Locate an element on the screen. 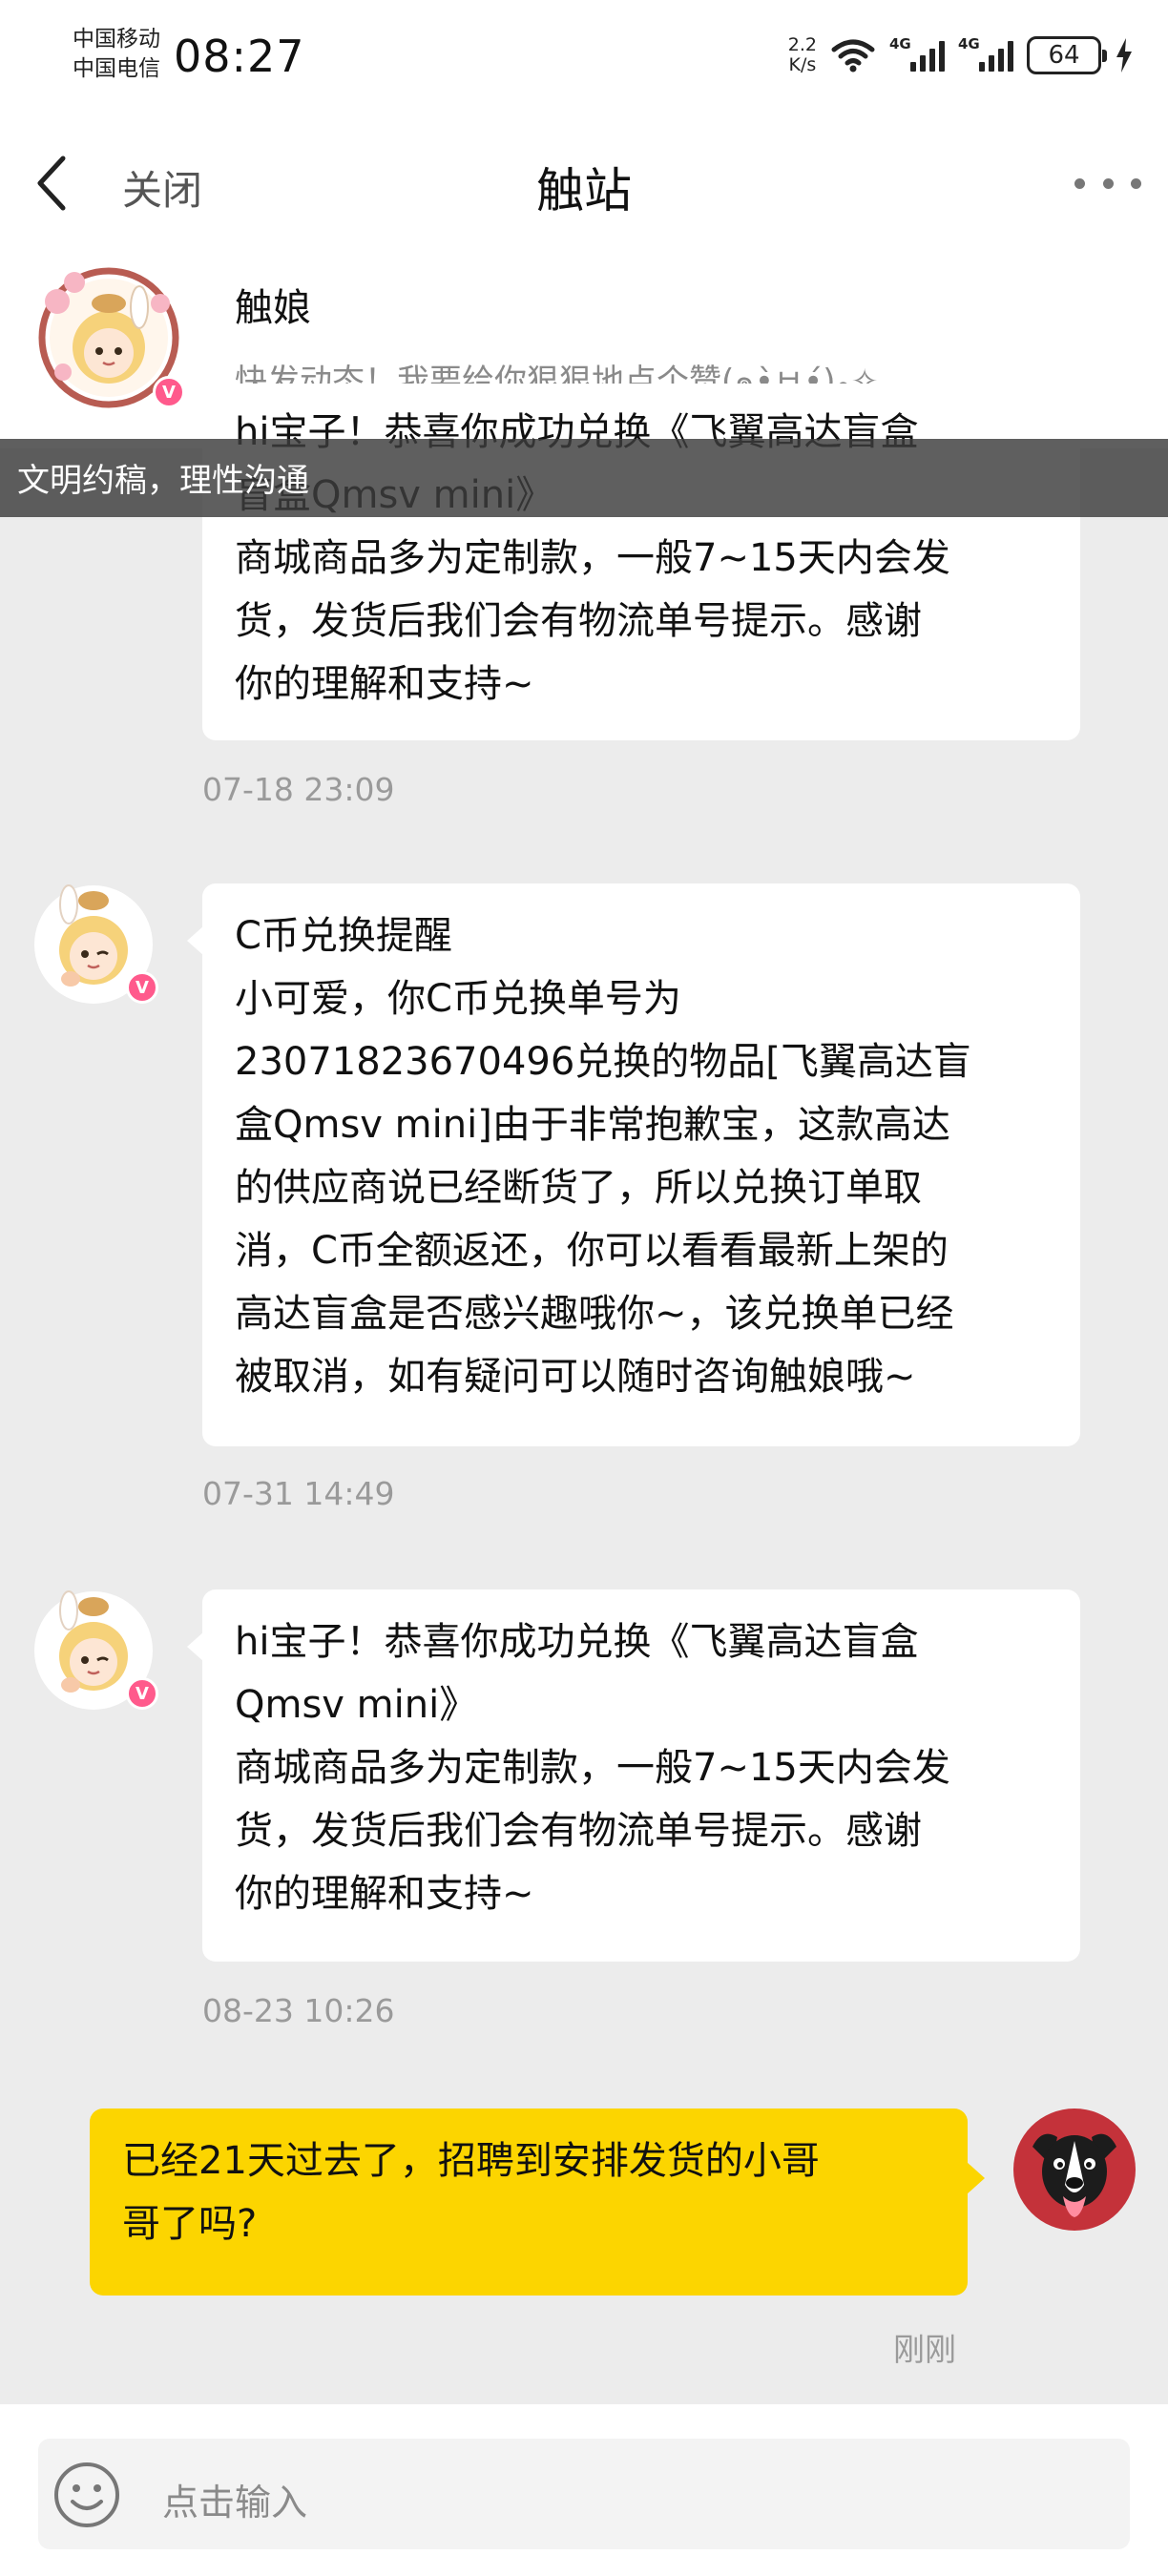  profile-avatar: V is located at coordinates (110, 337).